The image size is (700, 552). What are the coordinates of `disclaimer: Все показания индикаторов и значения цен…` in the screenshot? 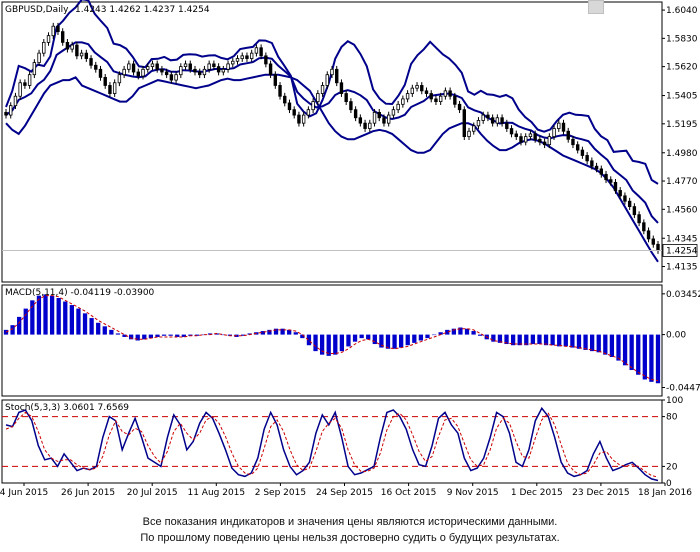 It's located at (350, 530).